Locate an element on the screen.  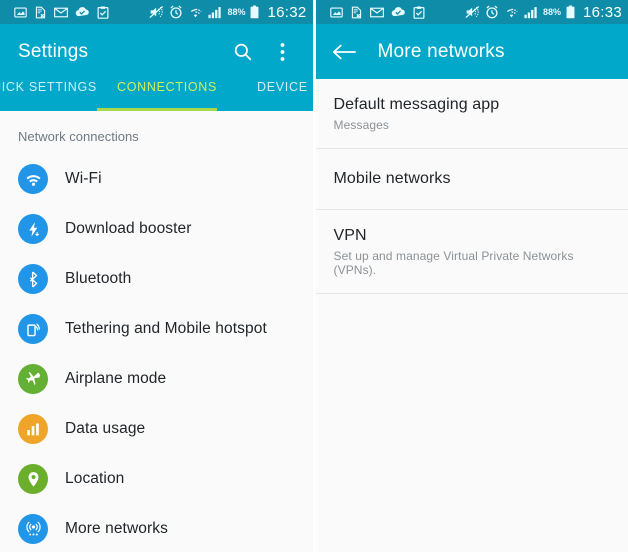
broadcast-icon is located at coordinates (33, 529).